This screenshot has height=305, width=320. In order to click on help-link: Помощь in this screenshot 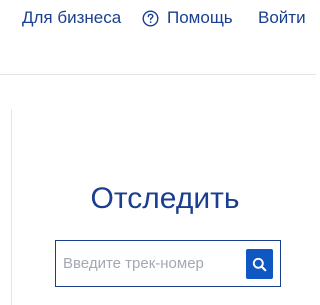, I will do `click(187, 18)`.